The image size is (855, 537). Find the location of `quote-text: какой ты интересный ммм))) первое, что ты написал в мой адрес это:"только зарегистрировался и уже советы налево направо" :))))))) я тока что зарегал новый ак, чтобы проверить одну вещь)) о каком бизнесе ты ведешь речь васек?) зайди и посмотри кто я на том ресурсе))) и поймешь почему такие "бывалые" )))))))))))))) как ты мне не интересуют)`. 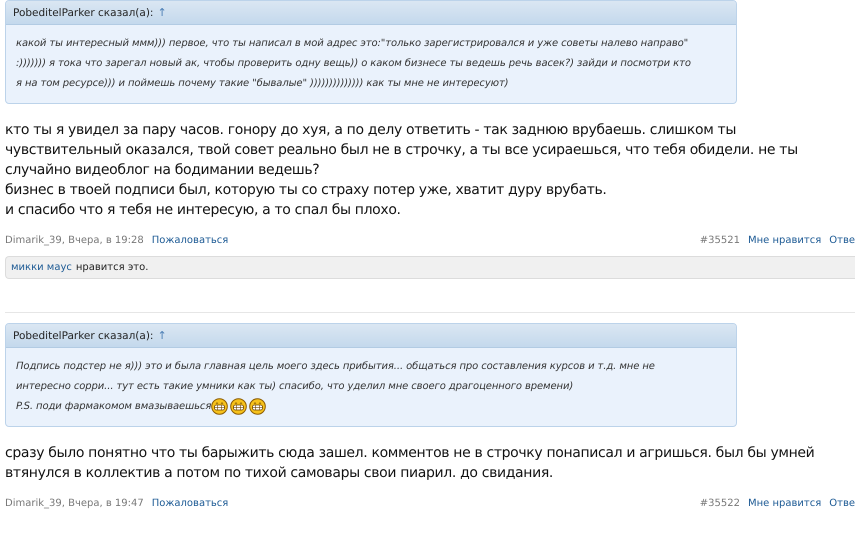

quote-text: какой ты интересный ммм))) первое, что ты написал в мой адрес это:"только зарегистрировался и уже советы налево направо" :))))))) я тока что зарегал новый ак, чтобы проверить одну вещь)) о каком бизнесе ты ведешь речь васек?) зайди и посмотри кто я на том ресурсе))) и поймешь почему такие "бывалые" )))))))))))))) как ты мне не интересуют) is located at coordinates (354, 64).